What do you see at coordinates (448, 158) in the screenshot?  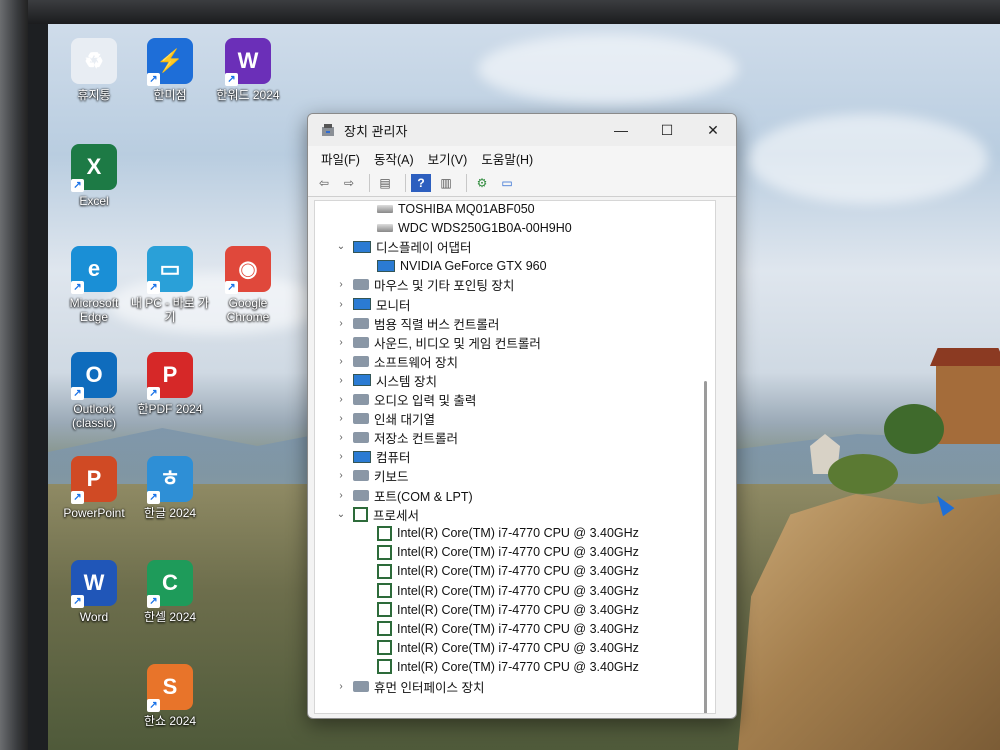 I see `menu-view: 보기(V)` at bounding box center [448, 158].